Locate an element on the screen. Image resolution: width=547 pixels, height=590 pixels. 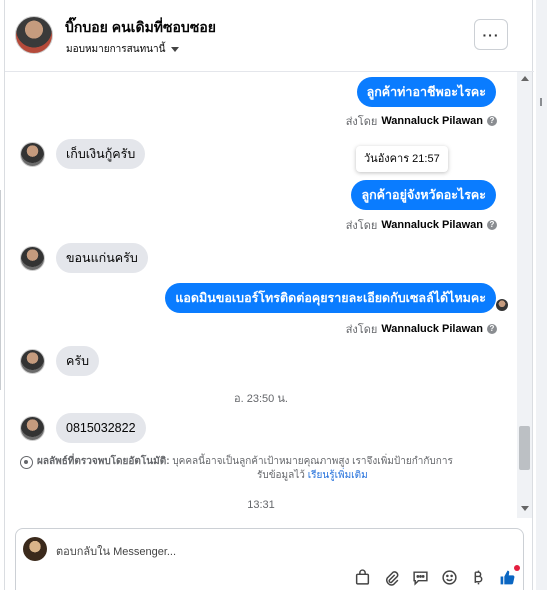
message-incoming: 0815032822 is located at coordinates (101, 428).